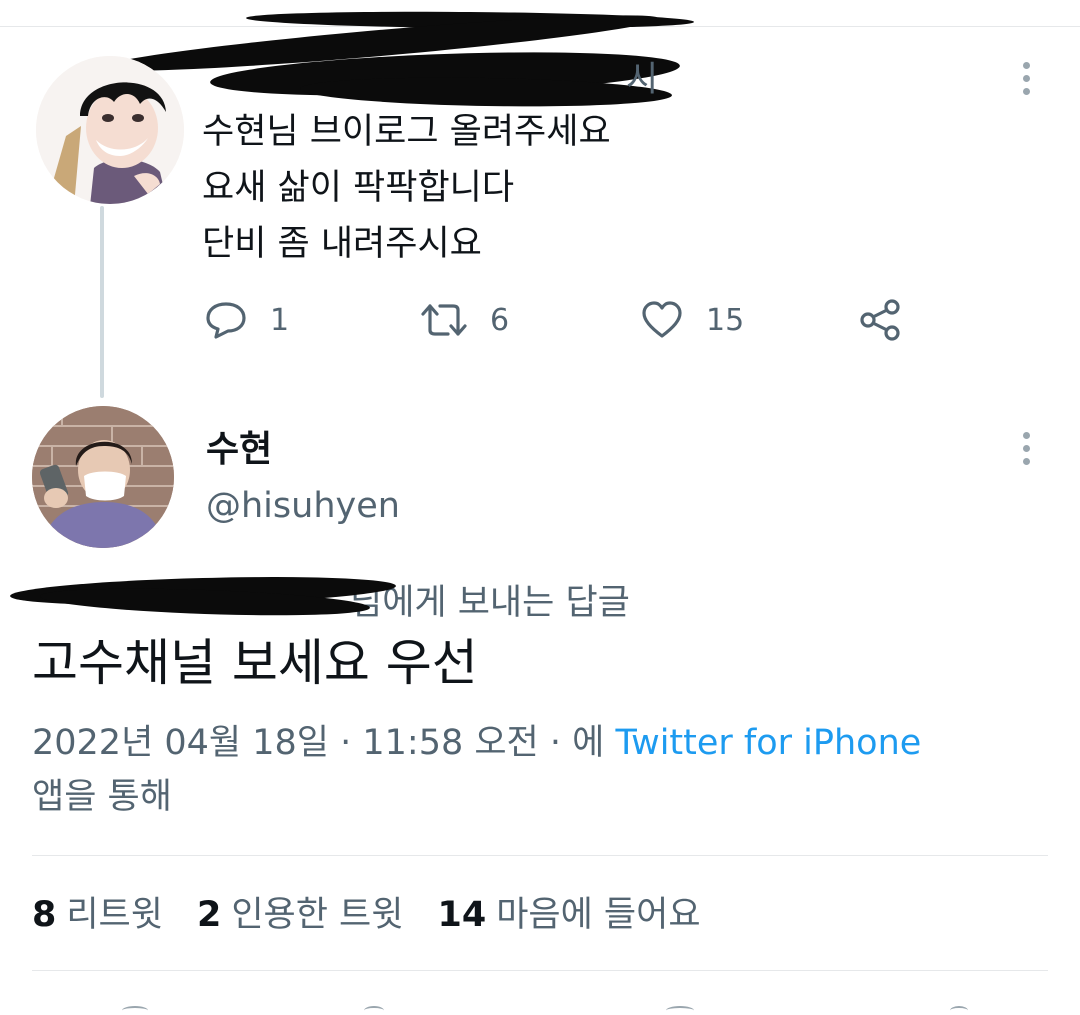 The height and width of the screenshot is (1015, 1080). I want to click on reply-icon-peek, so click(135, 1010).